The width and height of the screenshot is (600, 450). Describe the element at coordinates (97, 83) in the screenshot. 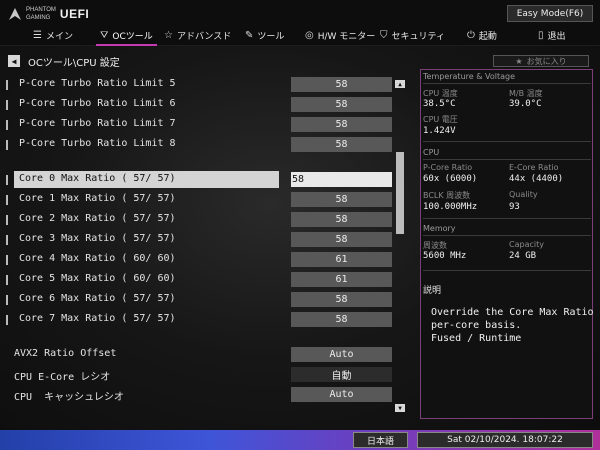

I see `setting-label: P-Core Turbo Ratio Limit 5` at that location.